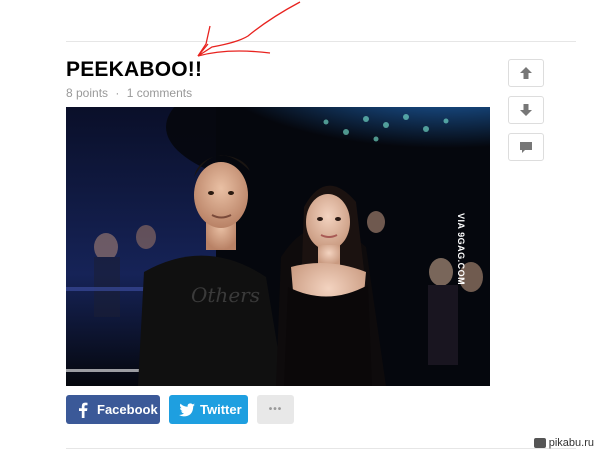 The height and width of the screenshot is (455, 600). I want to click on arrow-down-icon, so click(526, 110).